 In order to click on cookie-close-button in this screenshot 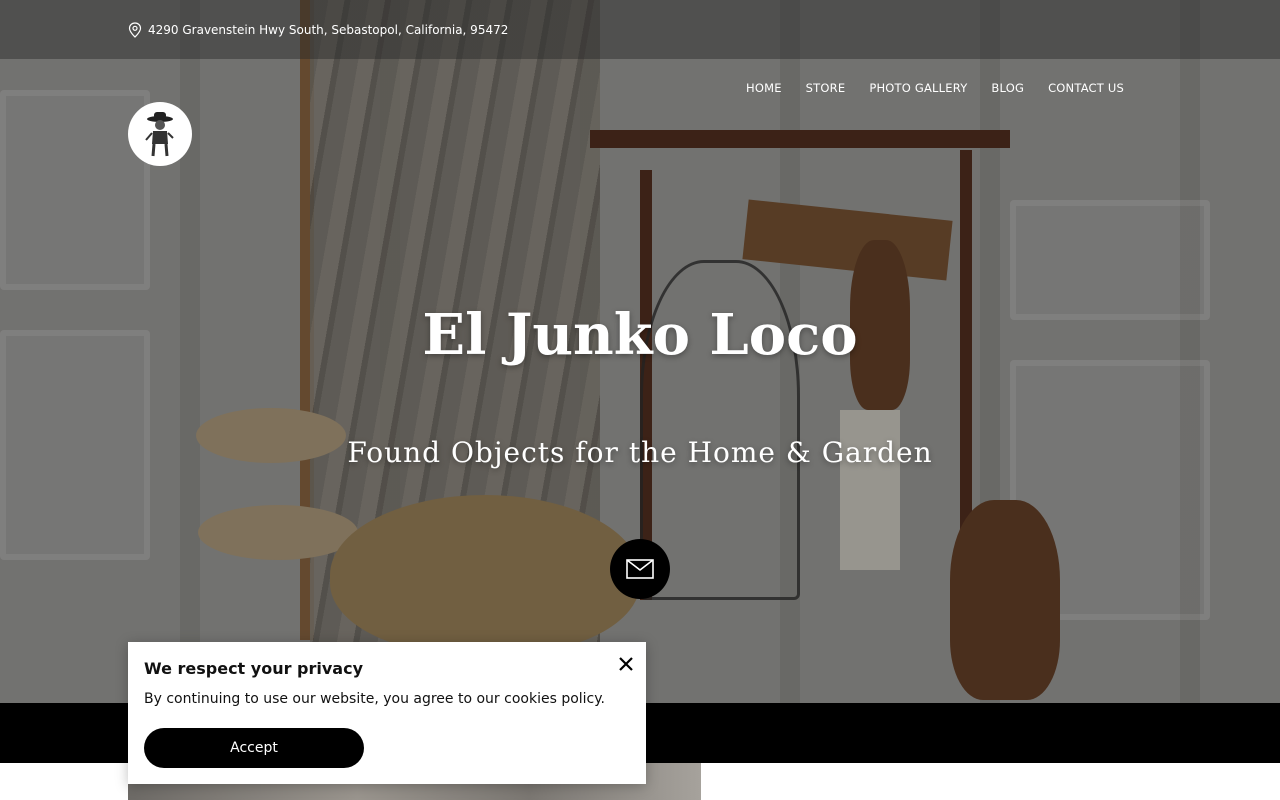, I will do `click(626, 664)`.